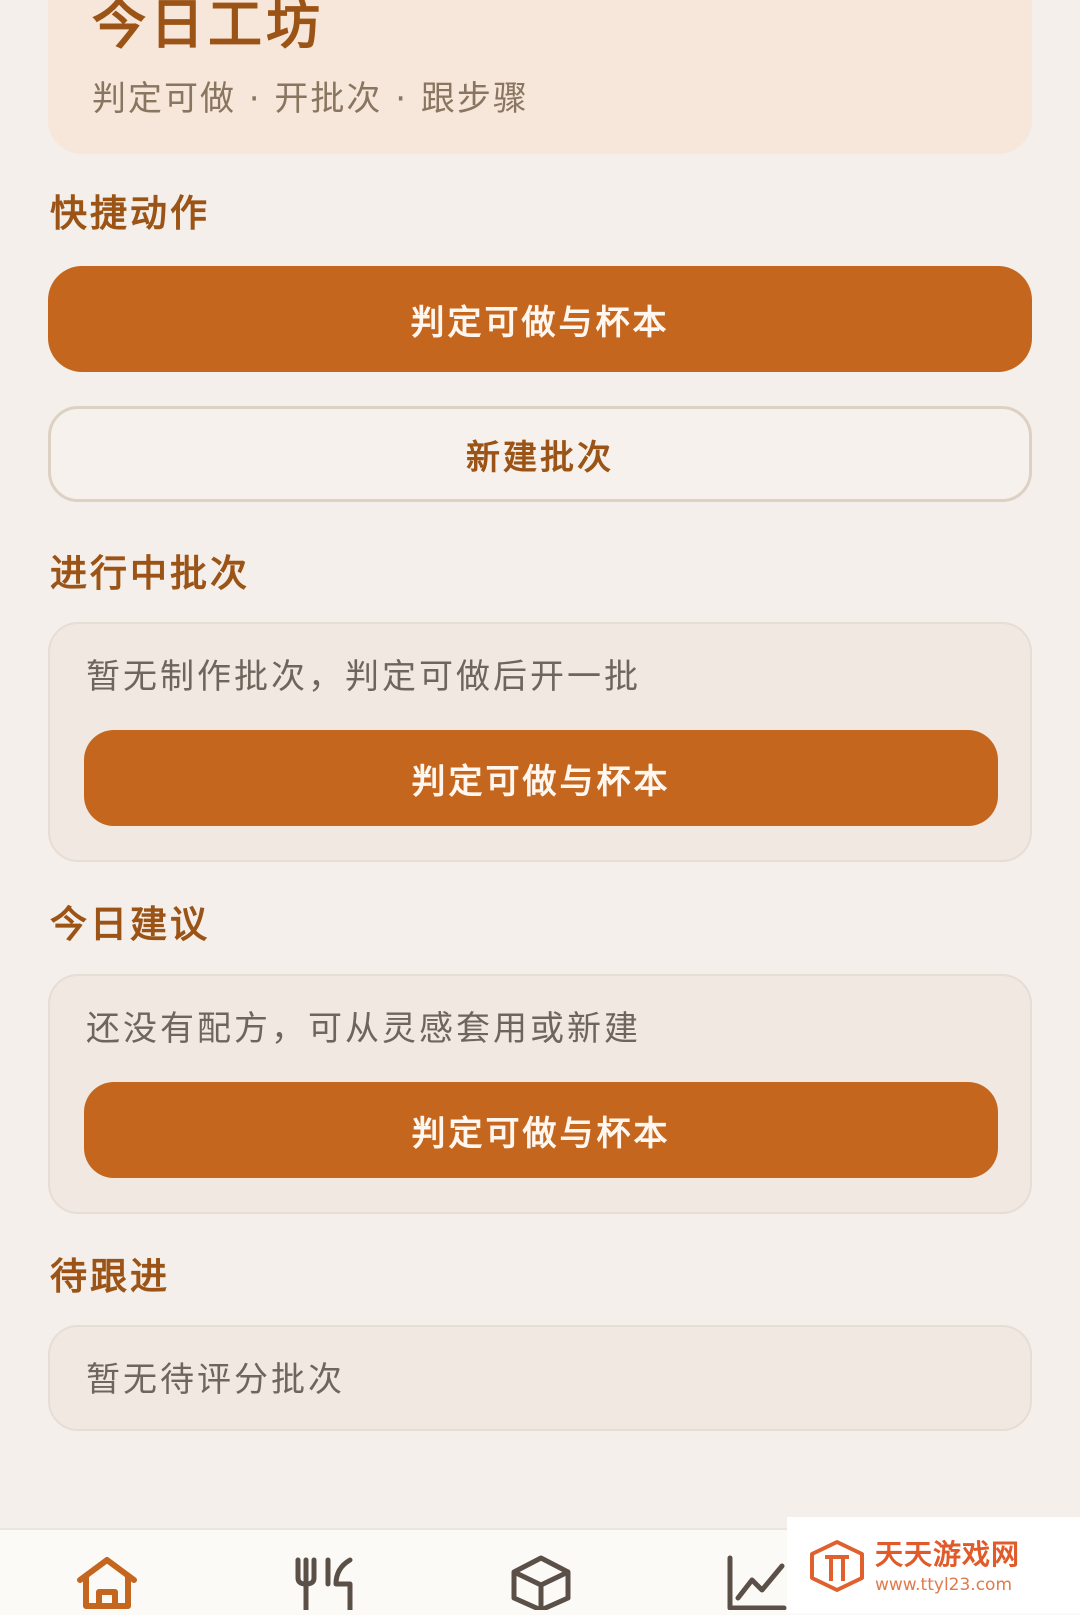 This screenshot has height=1615, width=1080. Describe the element at coordinates (540, 319) in the screenshot. I see `judge-feasible-button: 判定可做与杯本` at that location.